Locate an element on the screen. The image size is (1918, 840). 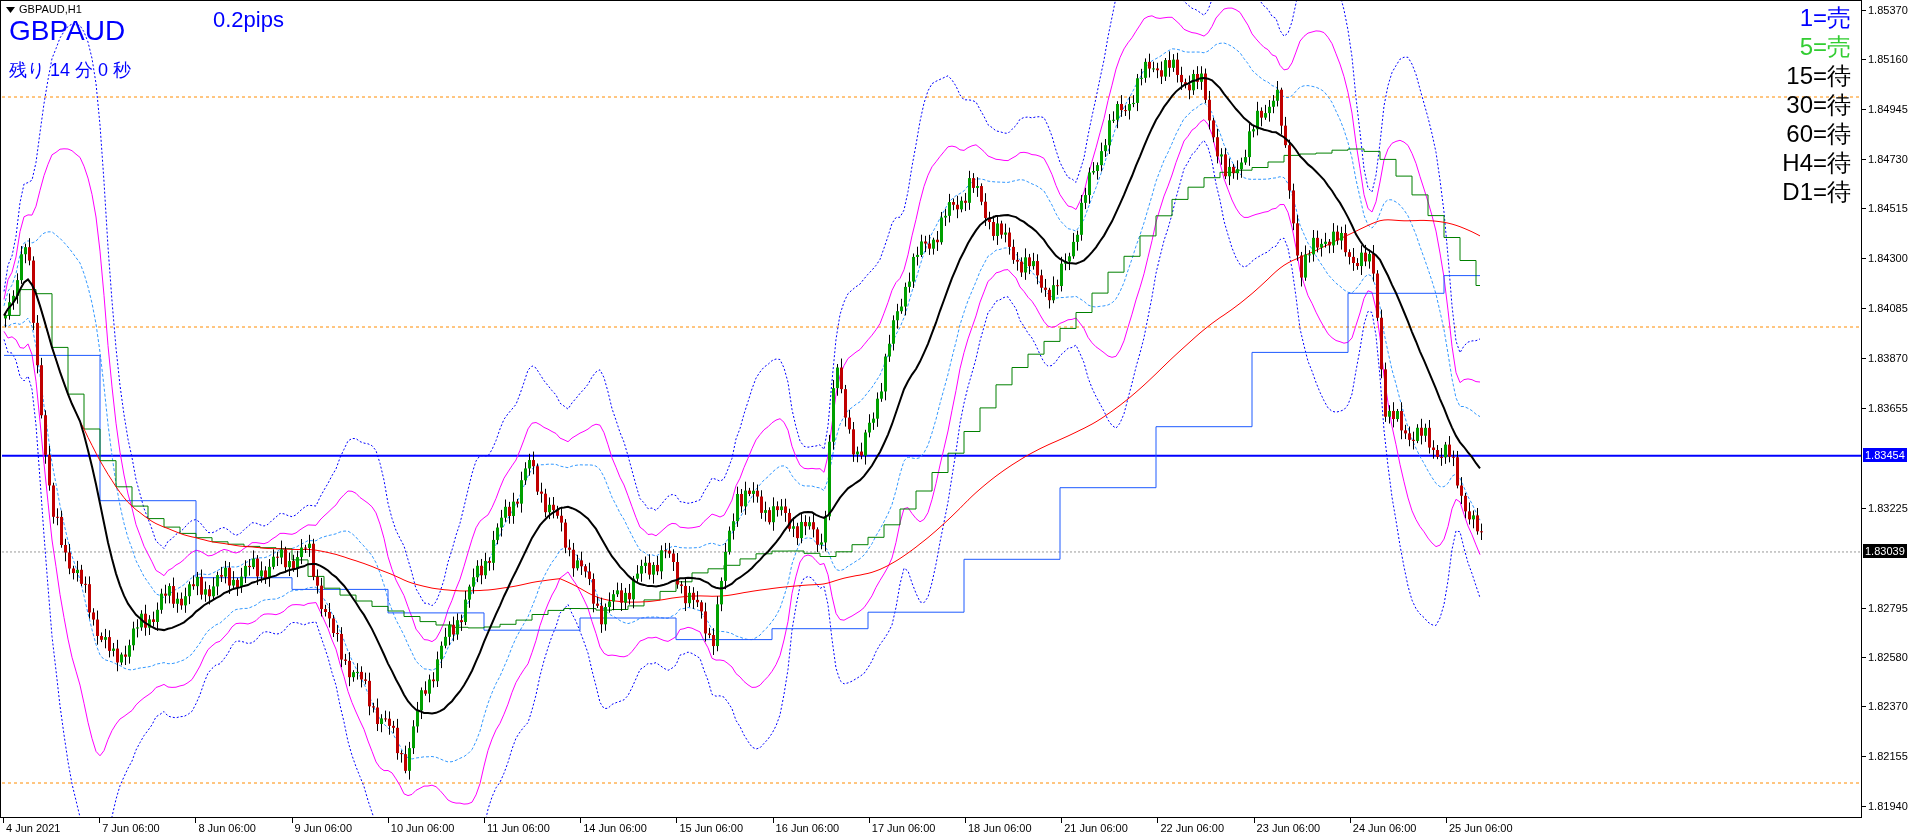
time-label: 8 Jun 06:00 is located at coordinates (225, 828).